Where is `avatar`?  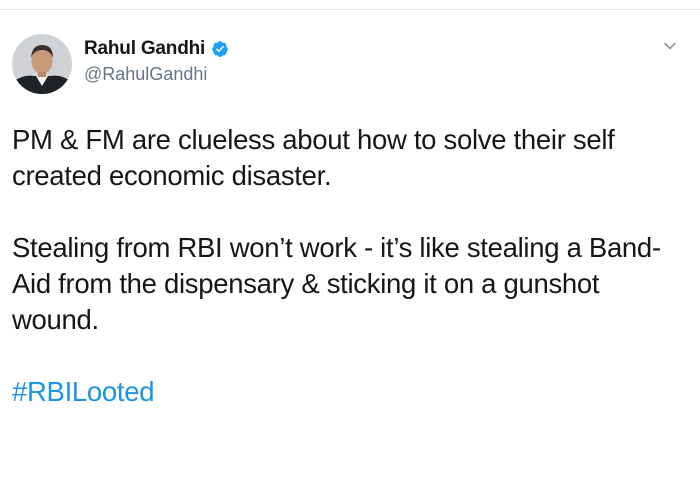 avatar is located at coordinates (42, 64).